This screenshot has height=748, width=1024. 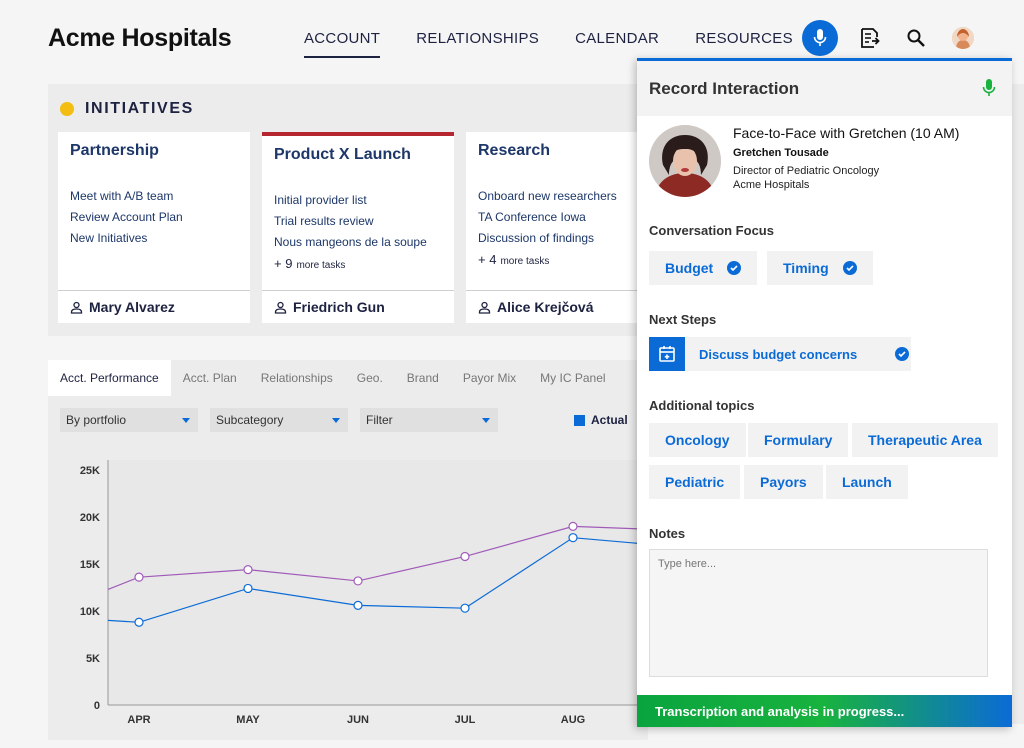 I want to click on topic-chip-therapeutic-area: Therapeutic Area, so click(x=925, y=440).